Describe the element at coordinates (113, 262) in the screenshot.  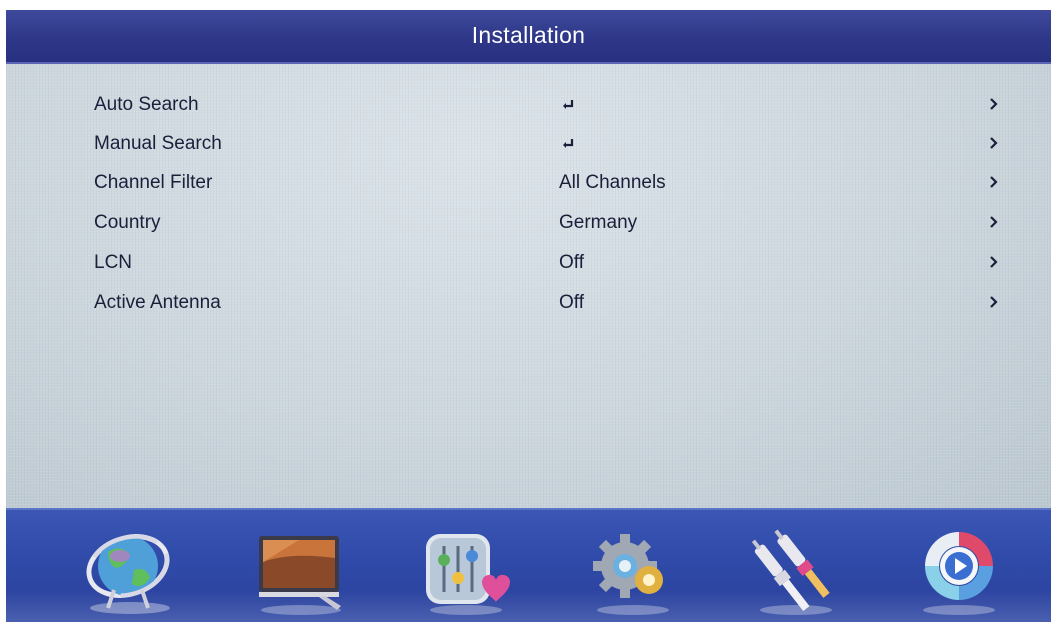
I see `menu-row-label: LCN` at that location.